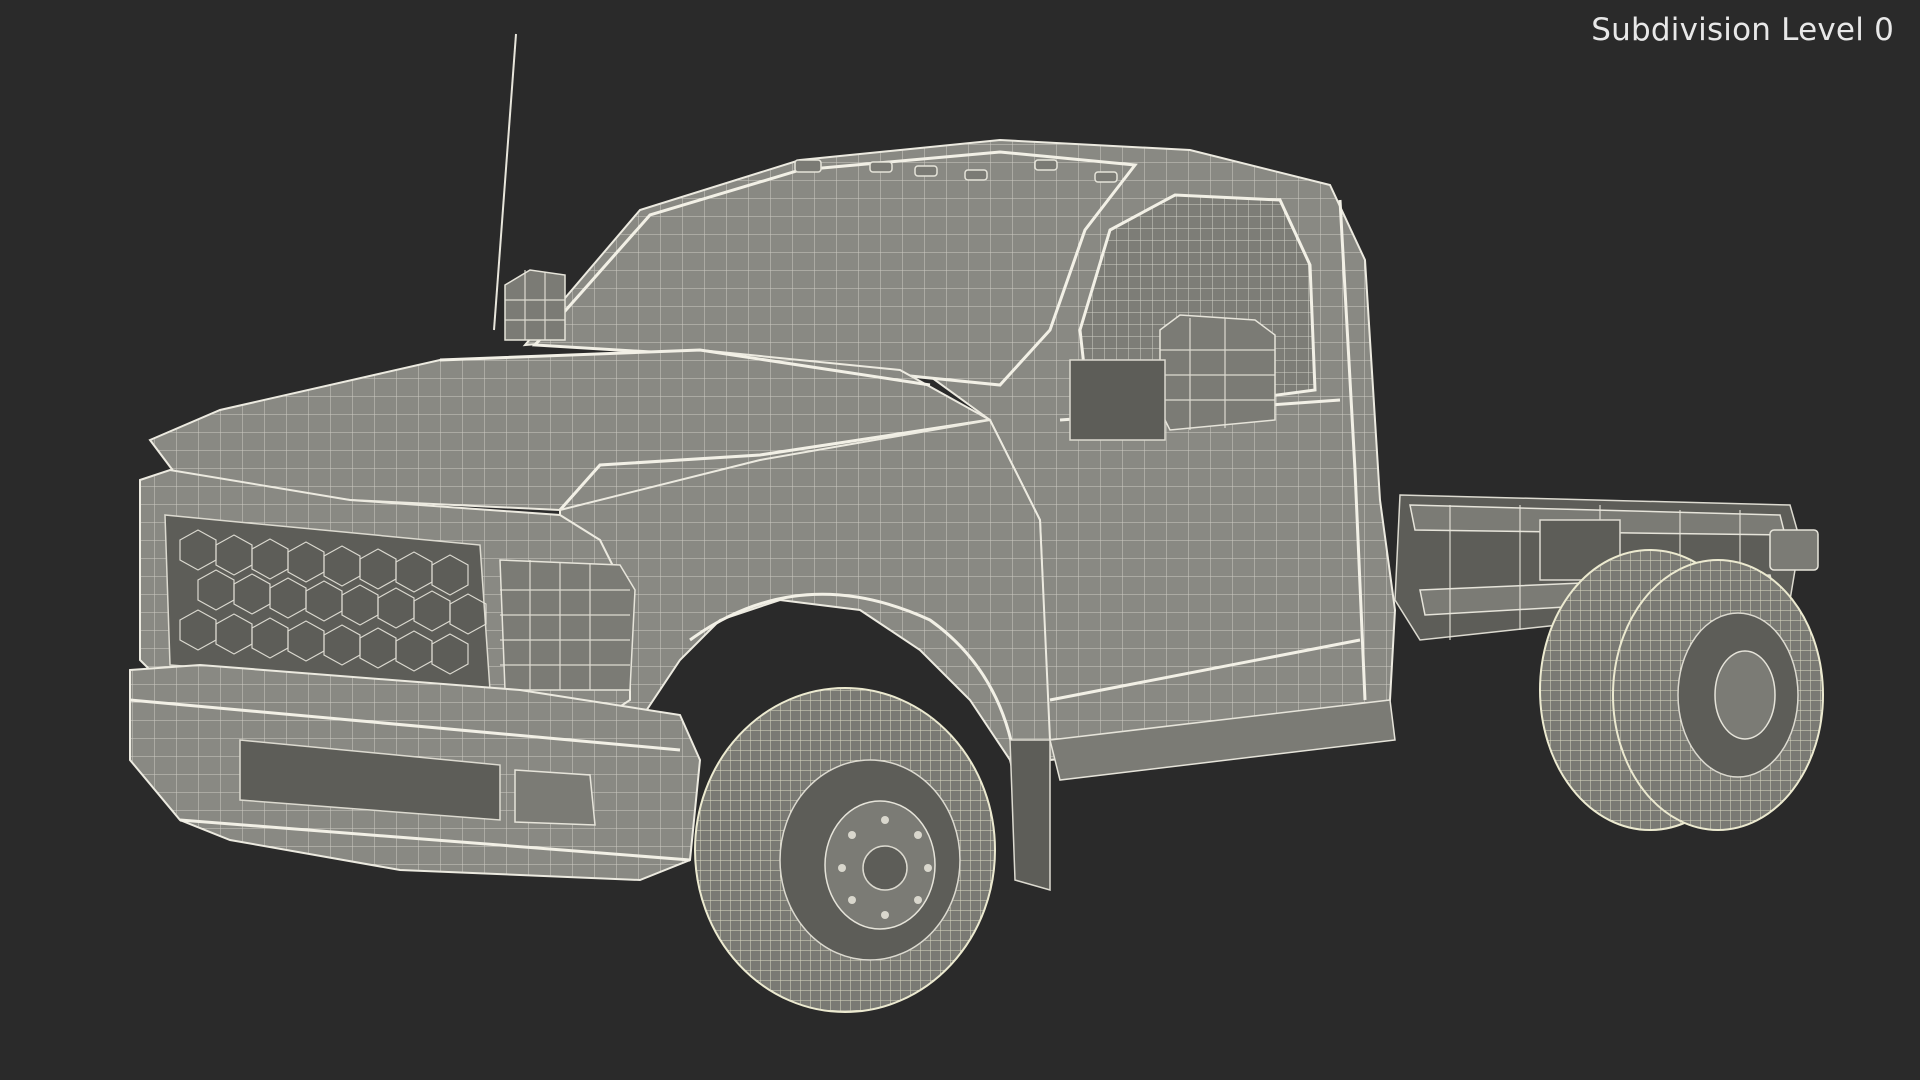 The height and width of the screenshot is (1080, 1920). Describe the element at coordinates (1742, 30) in the screenshot. I see `subdivision-level-label: Subdivision Level 0` at that location.